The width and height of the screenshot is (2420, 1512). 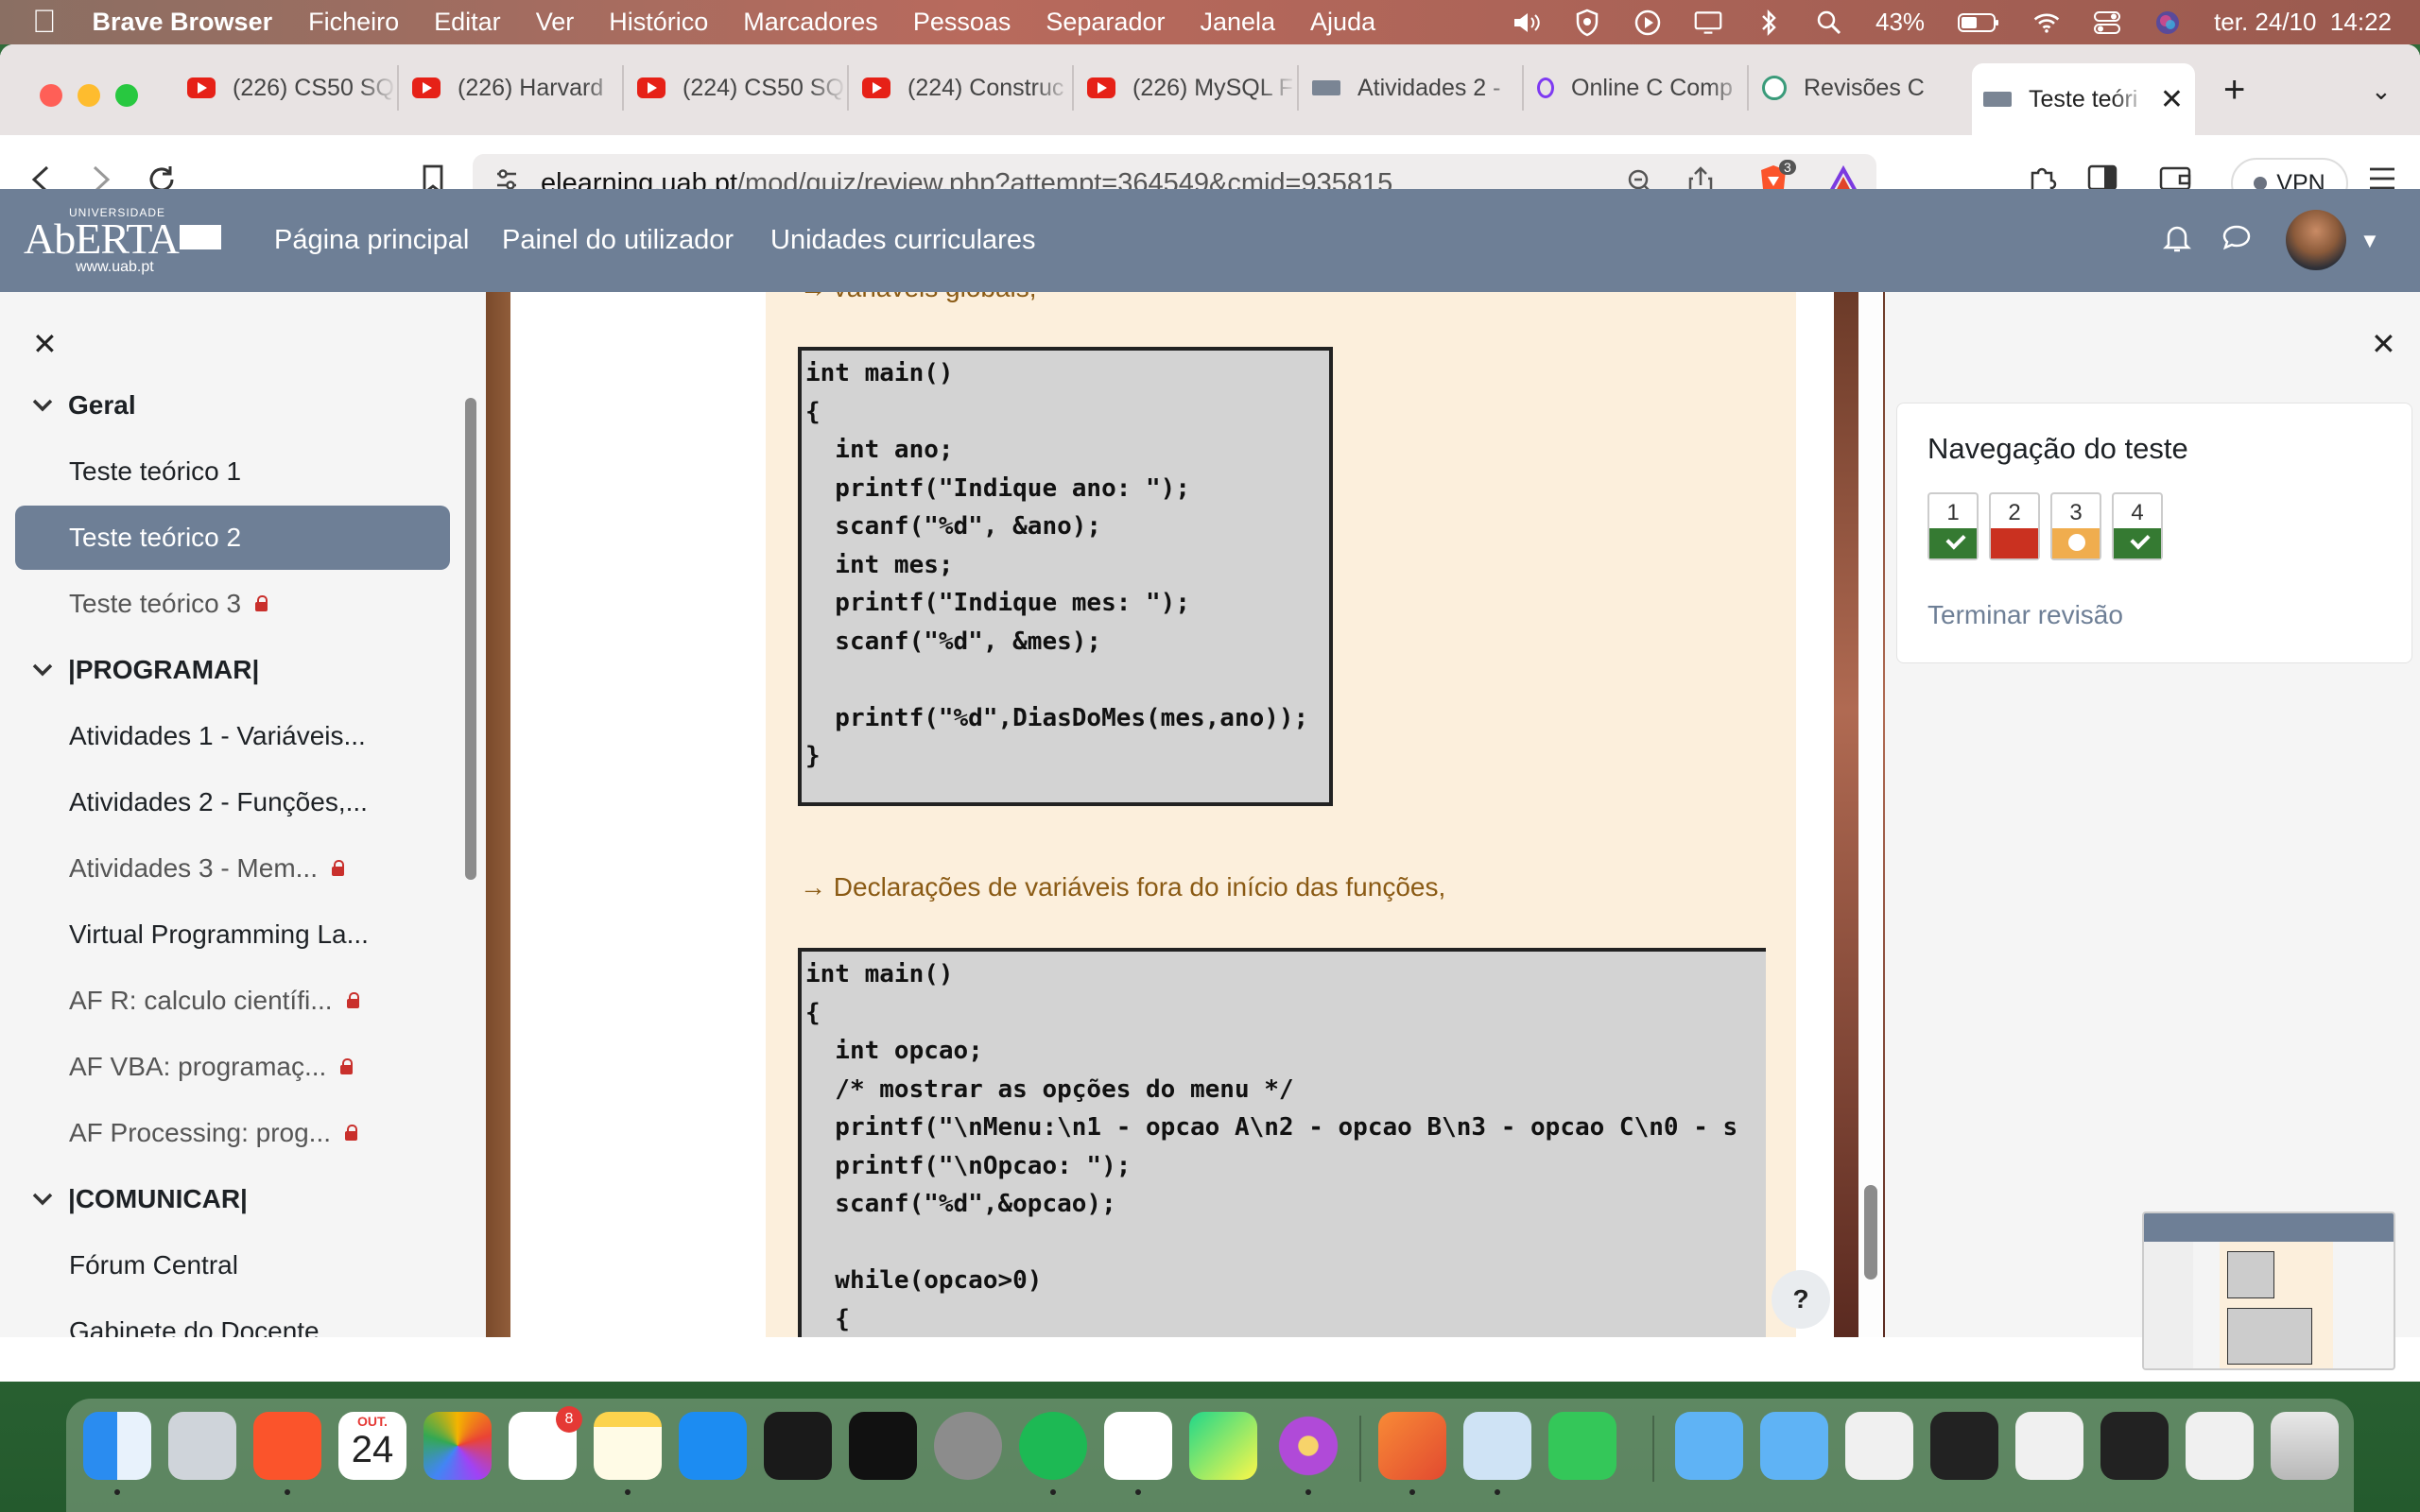 What do you see at coordinates (2305, 1446) in the screenshot?
I see `trash-icon` at bounding box center [2305, 1446].